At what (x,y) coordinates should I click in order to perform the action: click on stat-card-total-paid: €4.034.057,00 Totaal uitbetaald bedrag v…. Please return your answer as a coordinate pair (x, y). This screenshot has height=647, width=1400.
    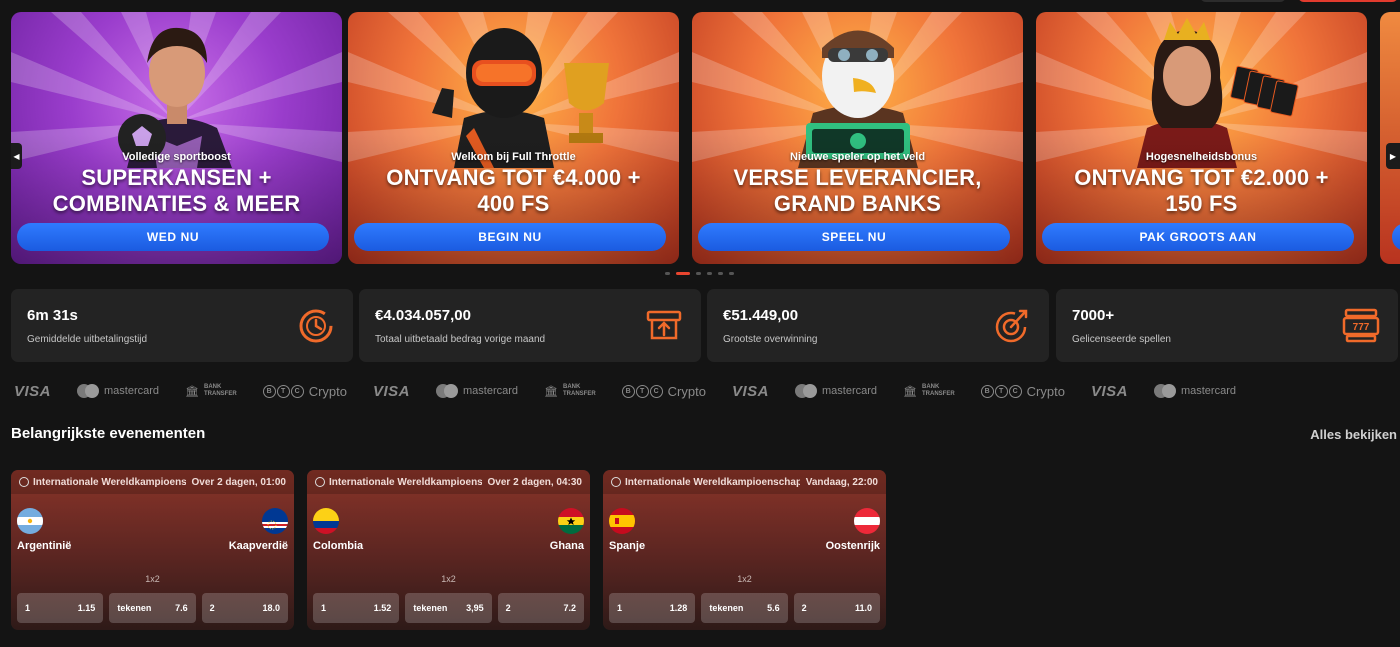
    Looking at the image, I should click on (530, 325).